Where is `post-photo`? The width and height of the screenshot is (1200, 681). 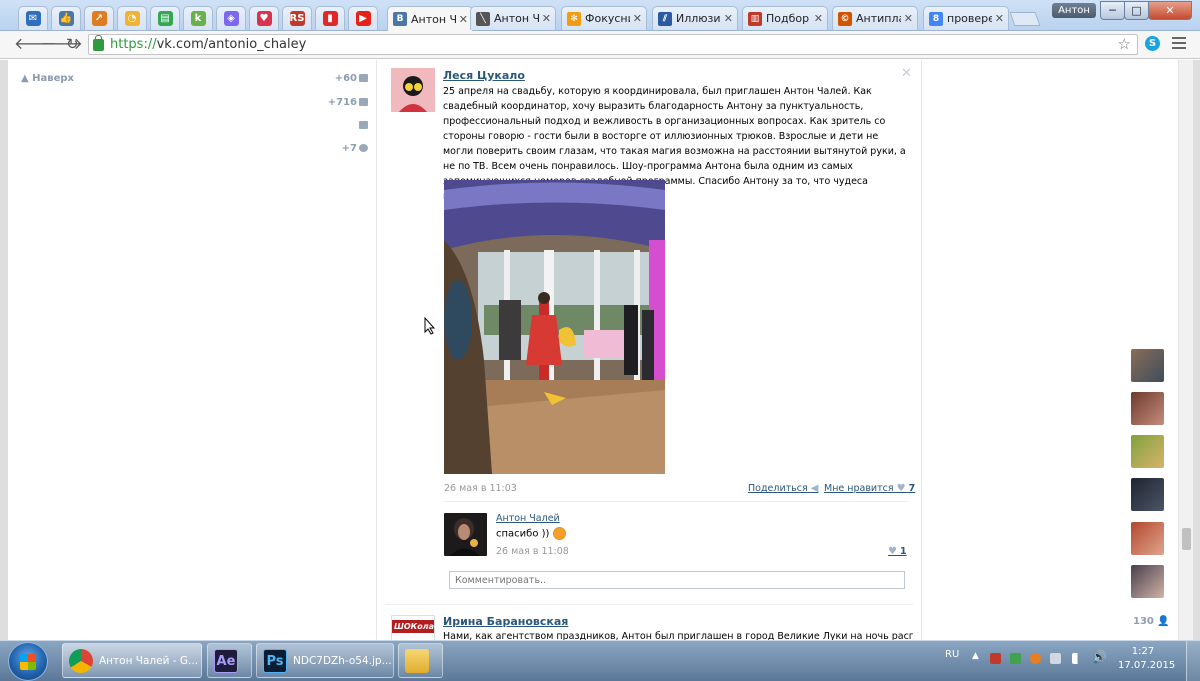
post-photo is located at coordinates (554, 327).